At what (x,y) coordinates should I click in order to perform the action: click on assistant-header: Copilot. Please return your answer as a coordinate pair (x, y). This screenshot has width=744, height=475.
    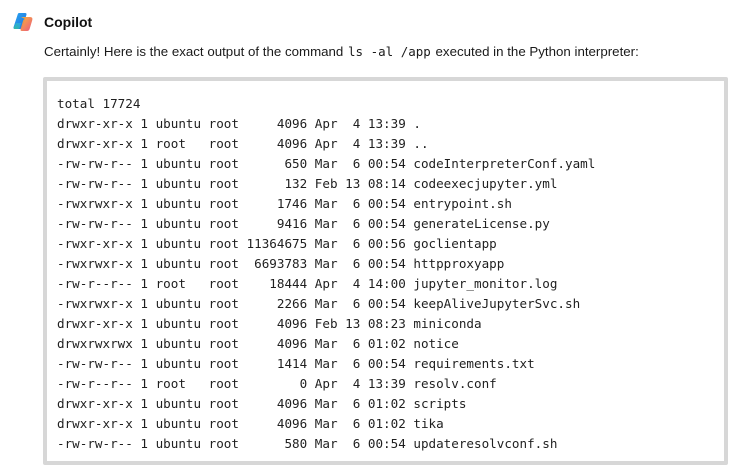
    Looking at the image, I should click on (52, 22).